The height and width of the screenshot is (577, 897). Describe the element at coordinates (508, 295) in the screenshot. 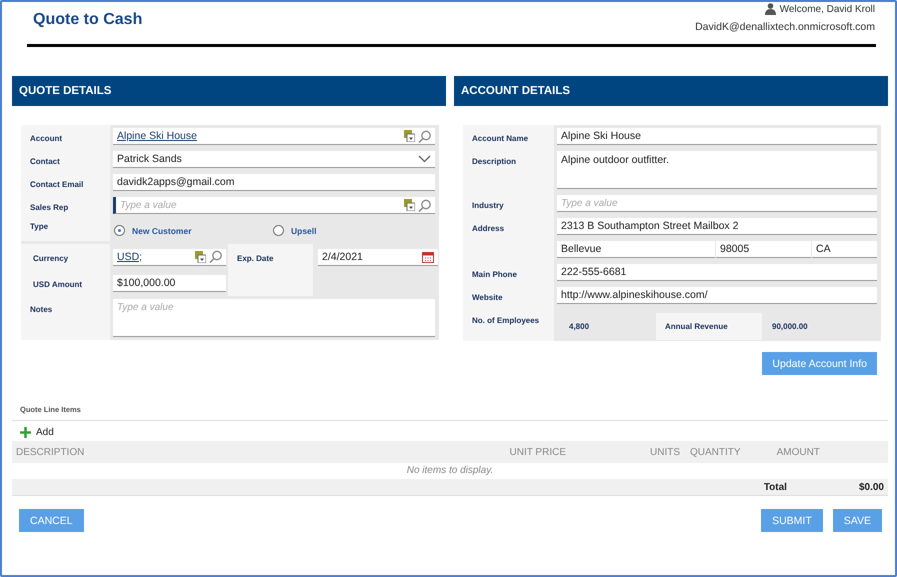

I see `field-label: Website` at that location.